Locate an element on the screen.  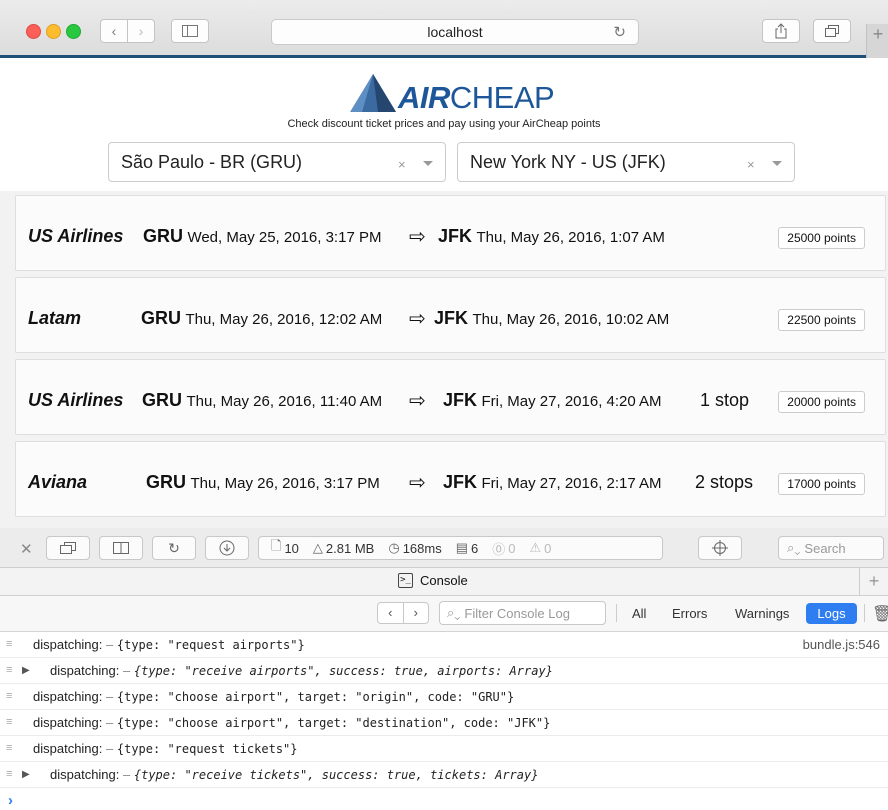
new-tab-button: + is located at coordinates (877, 41).